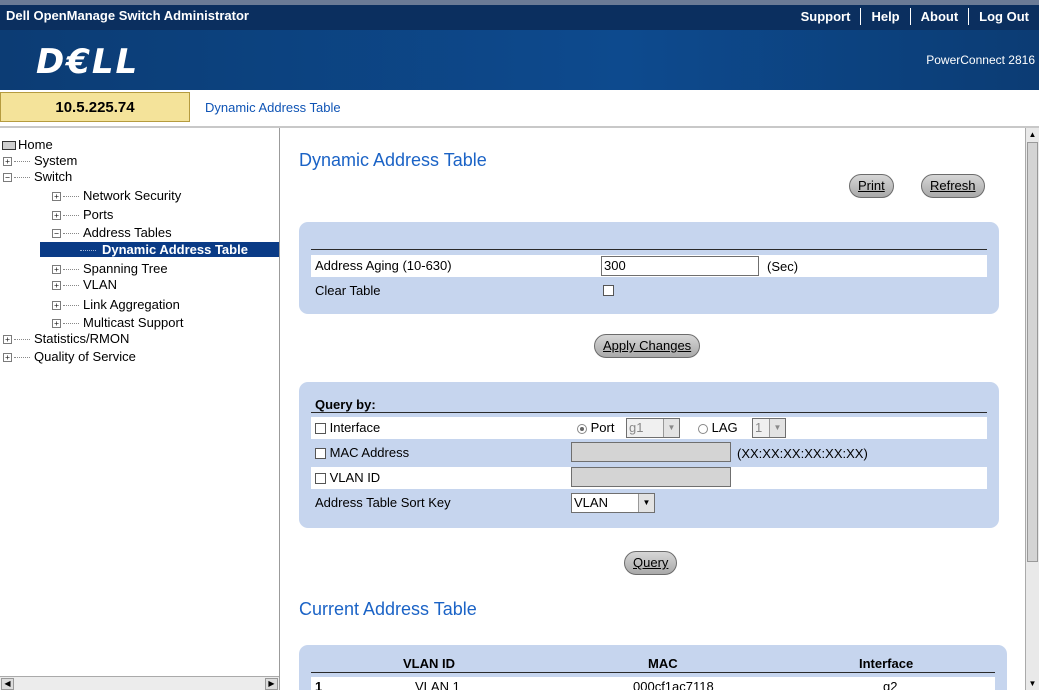 The height and width of the screenshot is (690, 1039). I want to click on vlan-label: VLAN ID, so click(355, 477).